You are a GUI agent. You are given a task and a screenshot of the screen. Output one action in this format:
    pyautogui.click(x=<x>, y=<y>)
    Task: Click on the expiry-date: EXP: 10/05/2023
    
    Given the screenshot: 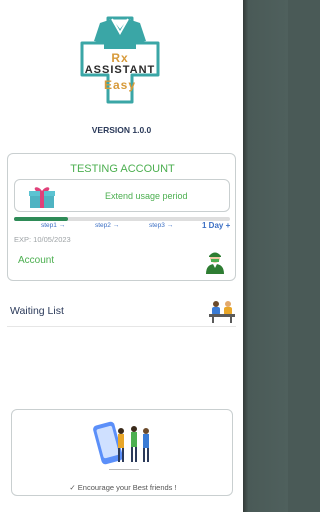 What is the action you would take?
    pyautogui.click(x=42, y=239)
    